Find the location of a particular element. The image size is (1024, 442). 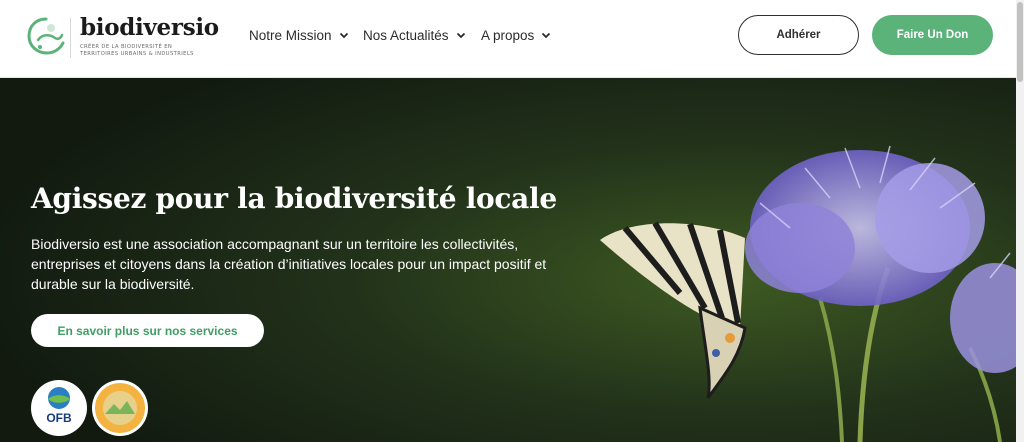

logo-divider is located at coordinates (70, 38).